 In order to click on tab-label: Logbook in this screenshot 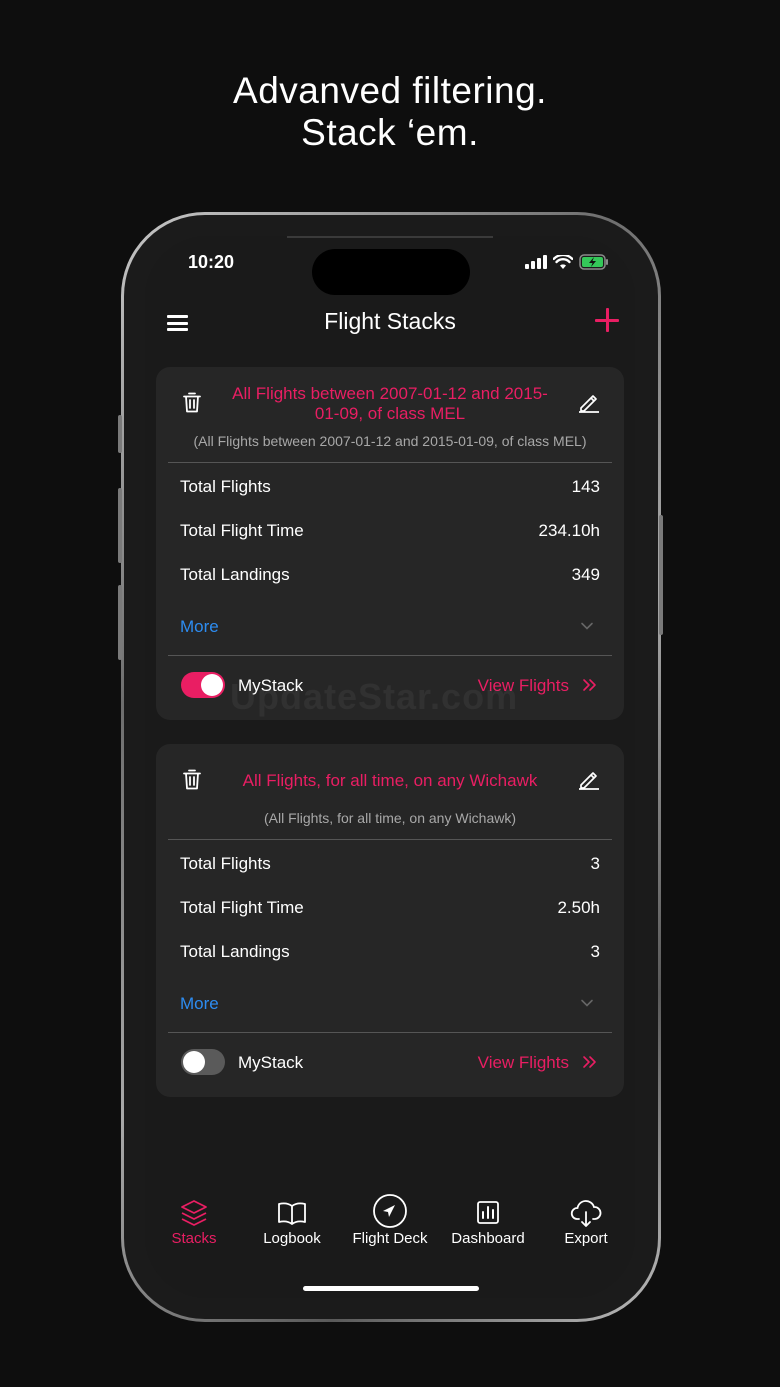, I will do `click(292, 1238)`.